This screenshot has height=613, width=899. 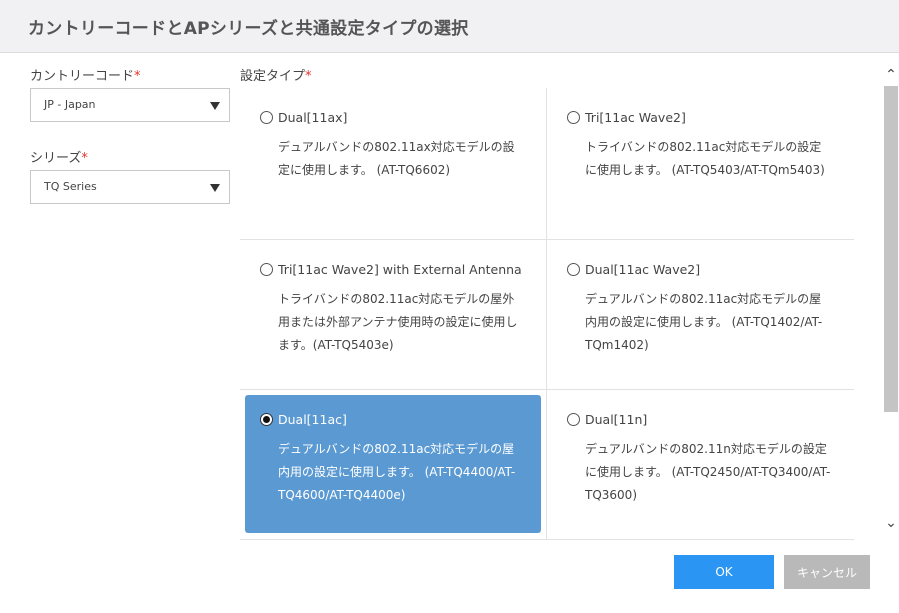 I want to click on dialog-title: カントリーコードとAPシリーズと共通設定タイプの選択, so click(x=248, y=29).